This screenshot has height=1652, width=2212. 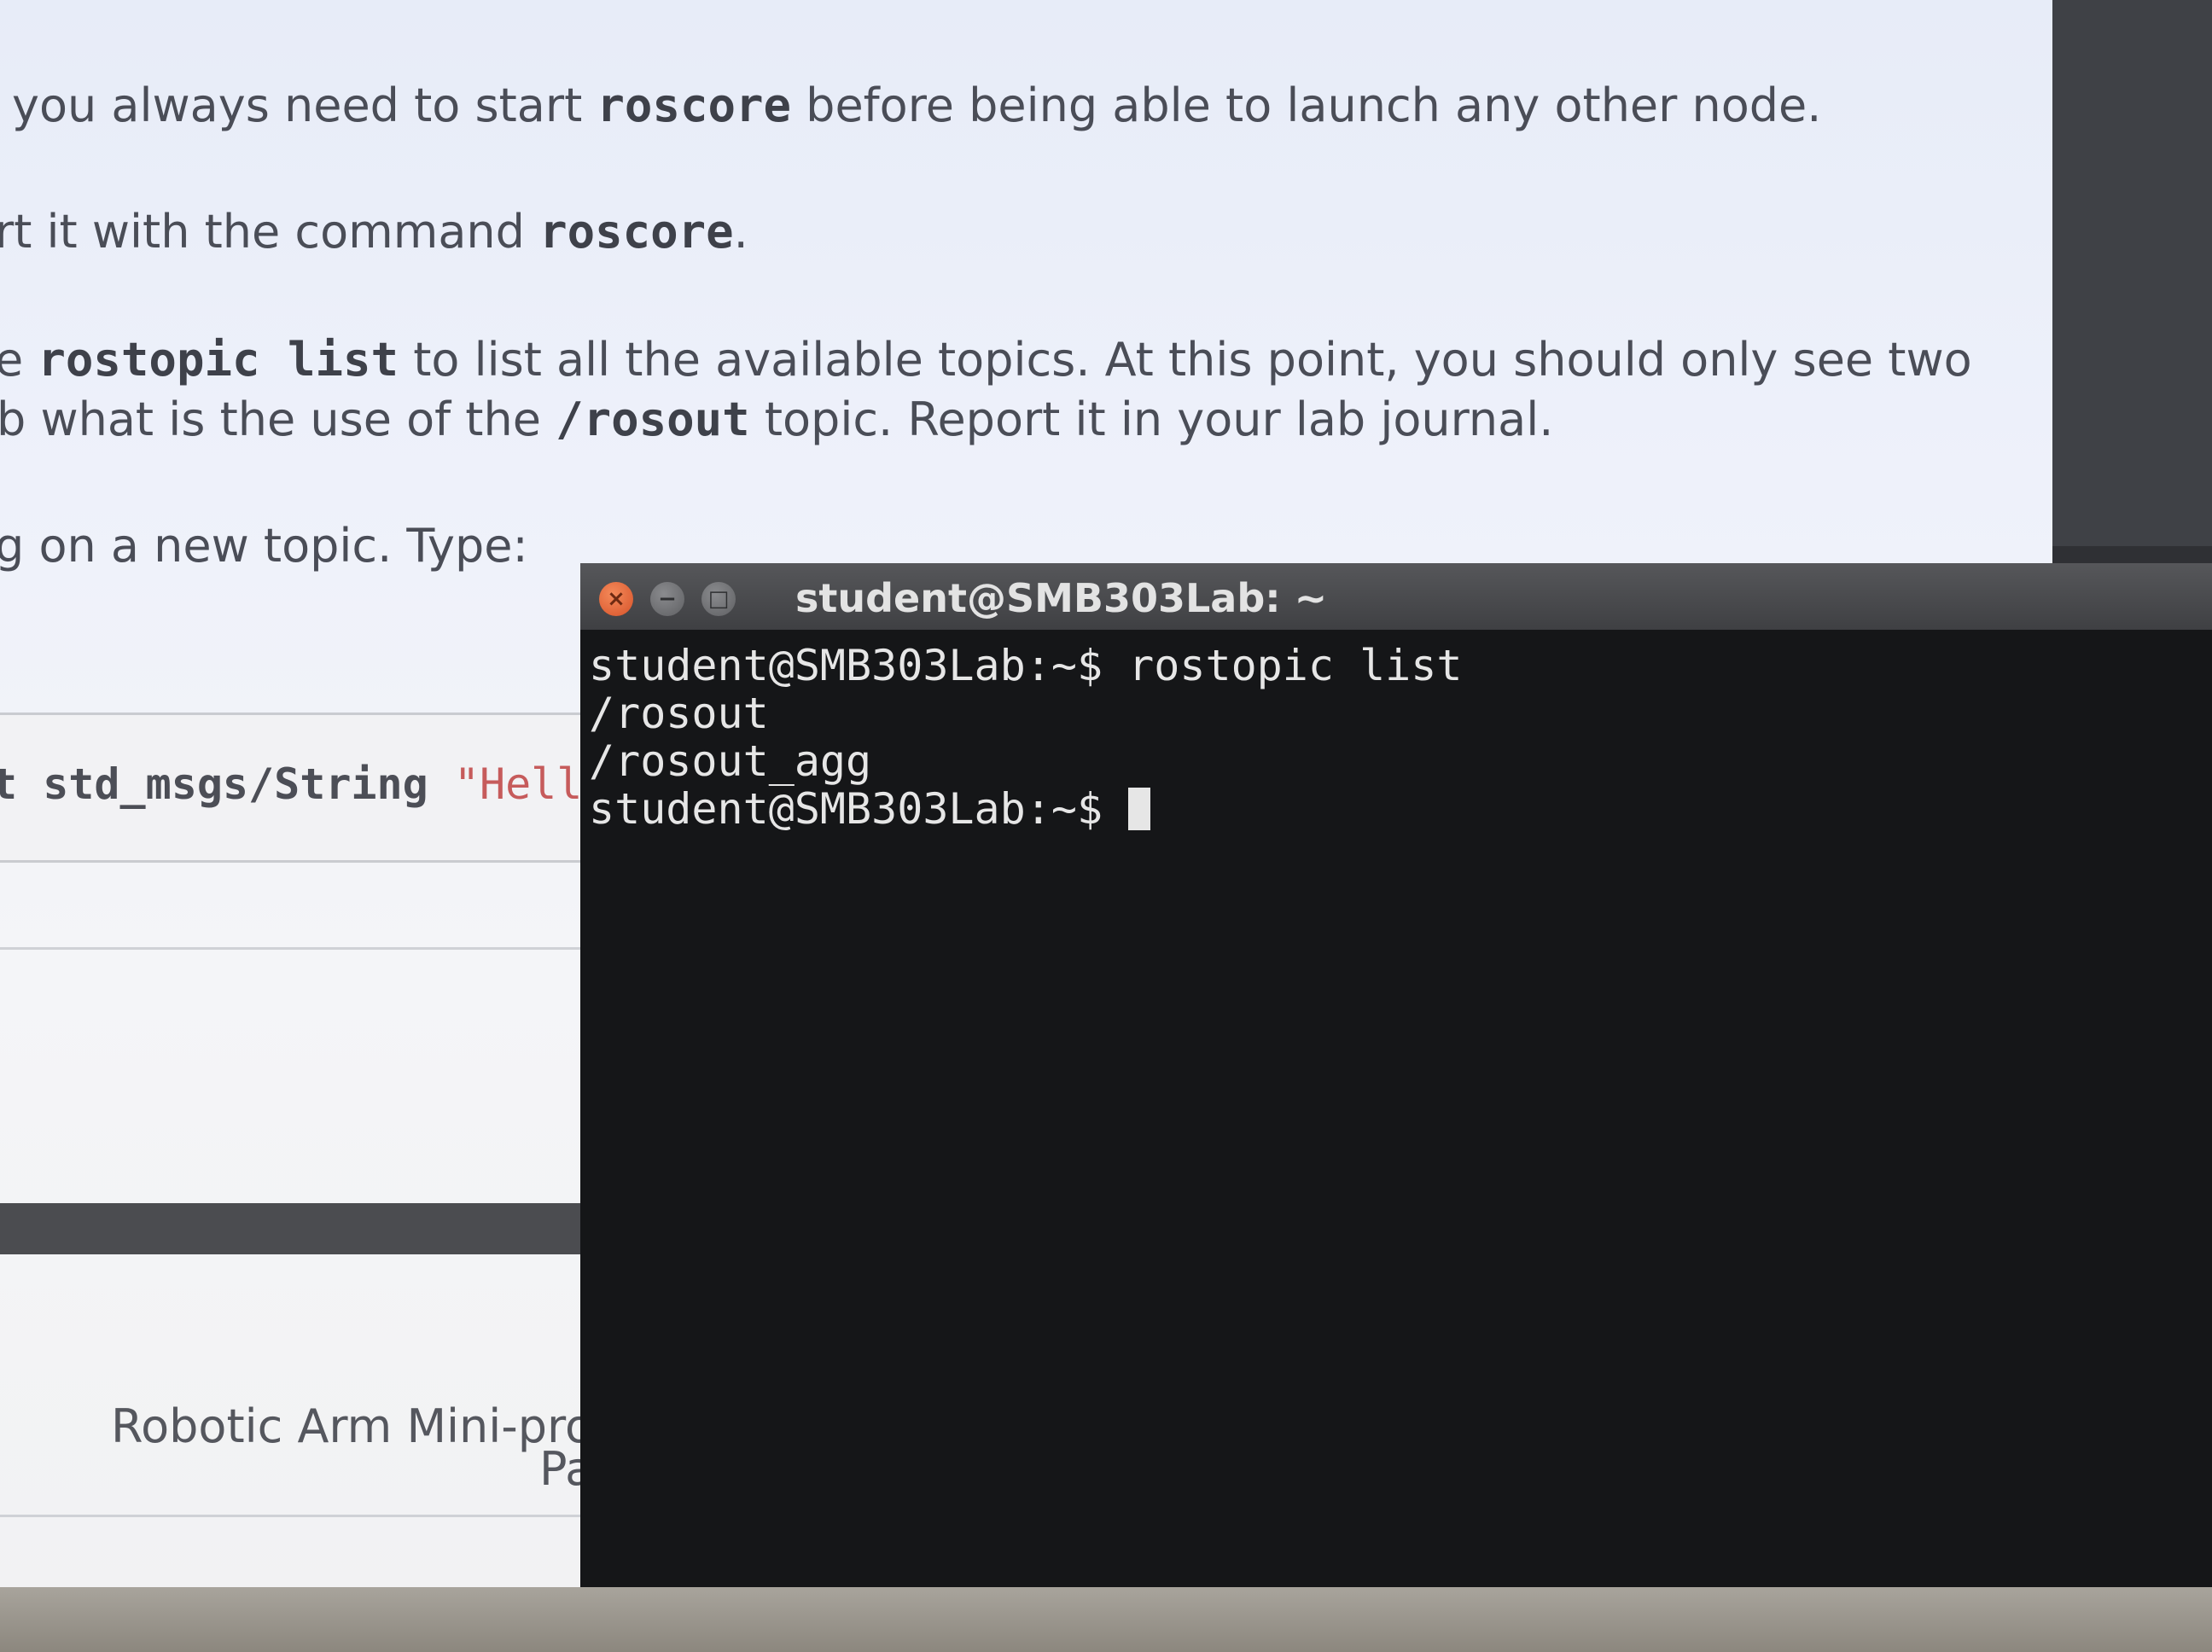 What do you see at coordinates (1396, 596) in the screenshot?
I see `terminal-titlebar: × − □ student@SMB303Lab: ~` at bounding box center [1396, 596].